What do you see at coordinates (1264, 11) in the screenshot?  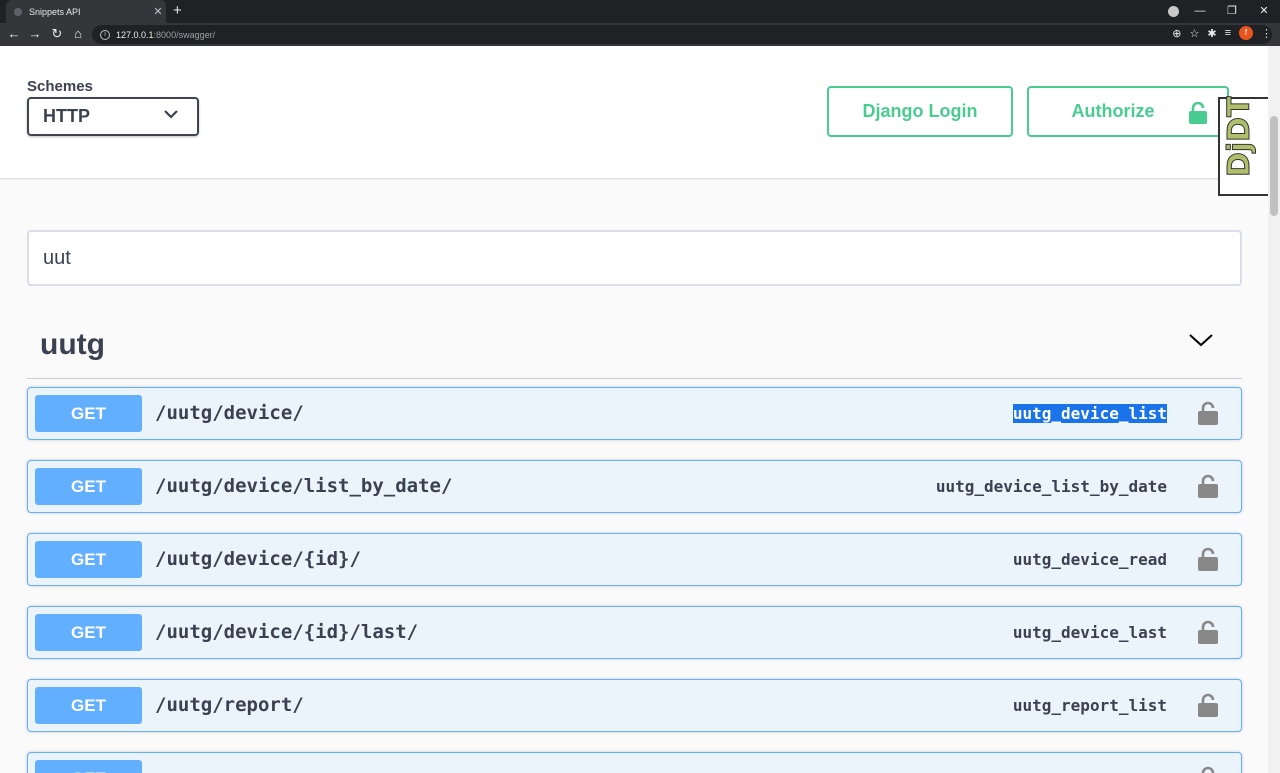 I see `close-window-button: ✕` at bounding box center [1264, 11].